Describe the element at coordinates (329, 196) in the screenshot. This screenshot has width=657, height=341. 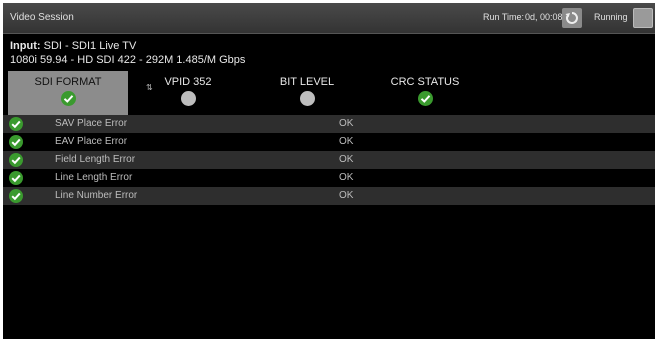
I see `table-row: Line Number Error OK` at that location.